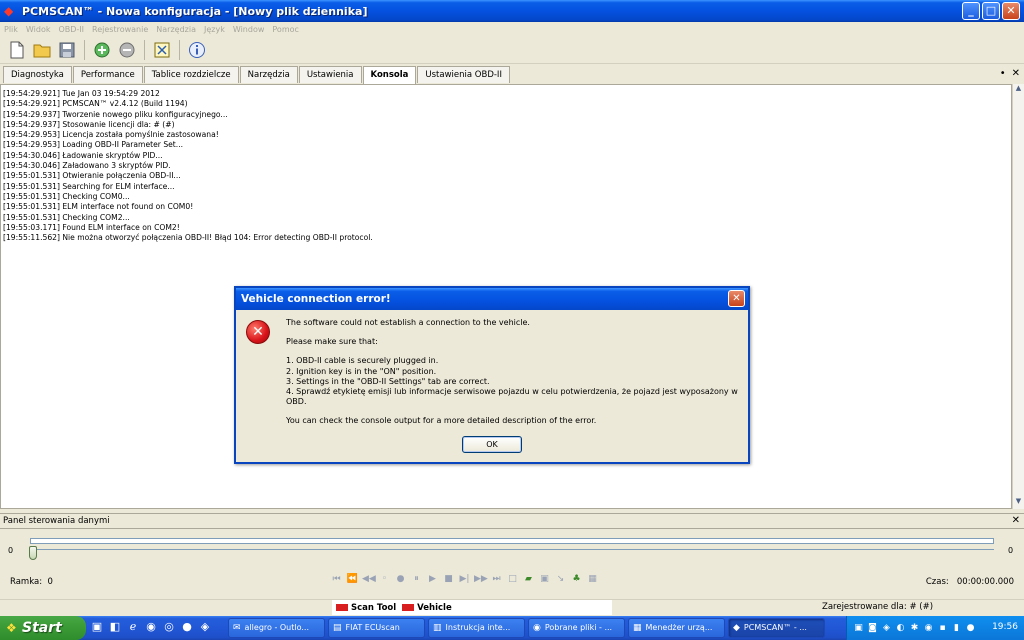 The image size is (1024, 640). What do you see at coordinates (1016, 521) in the screenshot?
I see `panel-close-icon: ✕` at bounding box center [1016, 521].